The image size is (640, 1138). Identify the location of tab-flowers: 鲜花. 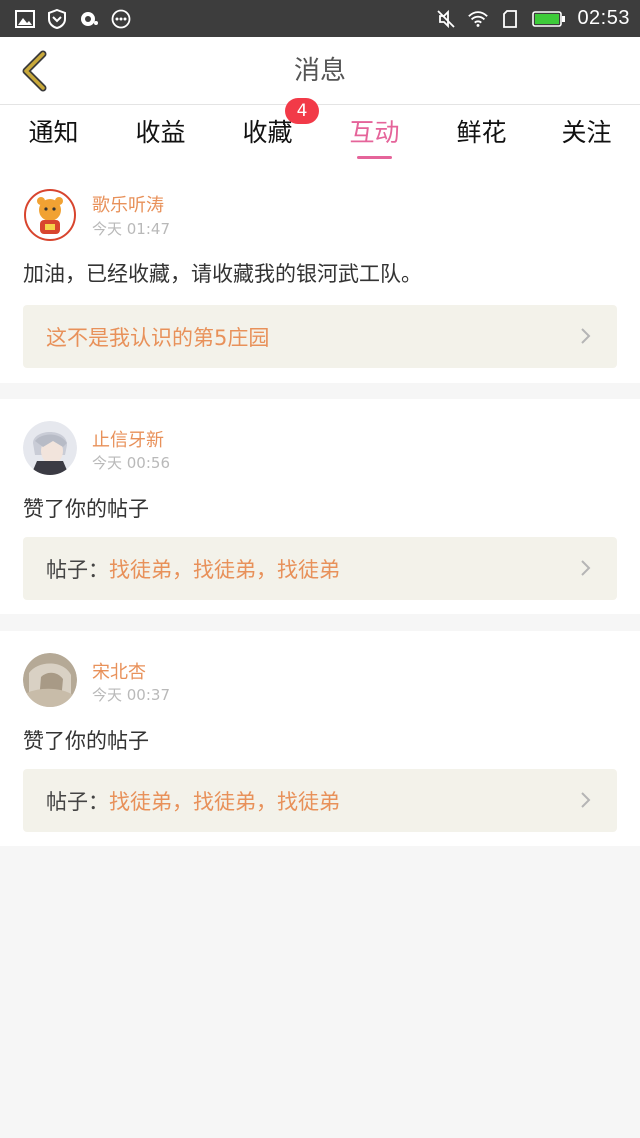
(481, 136).